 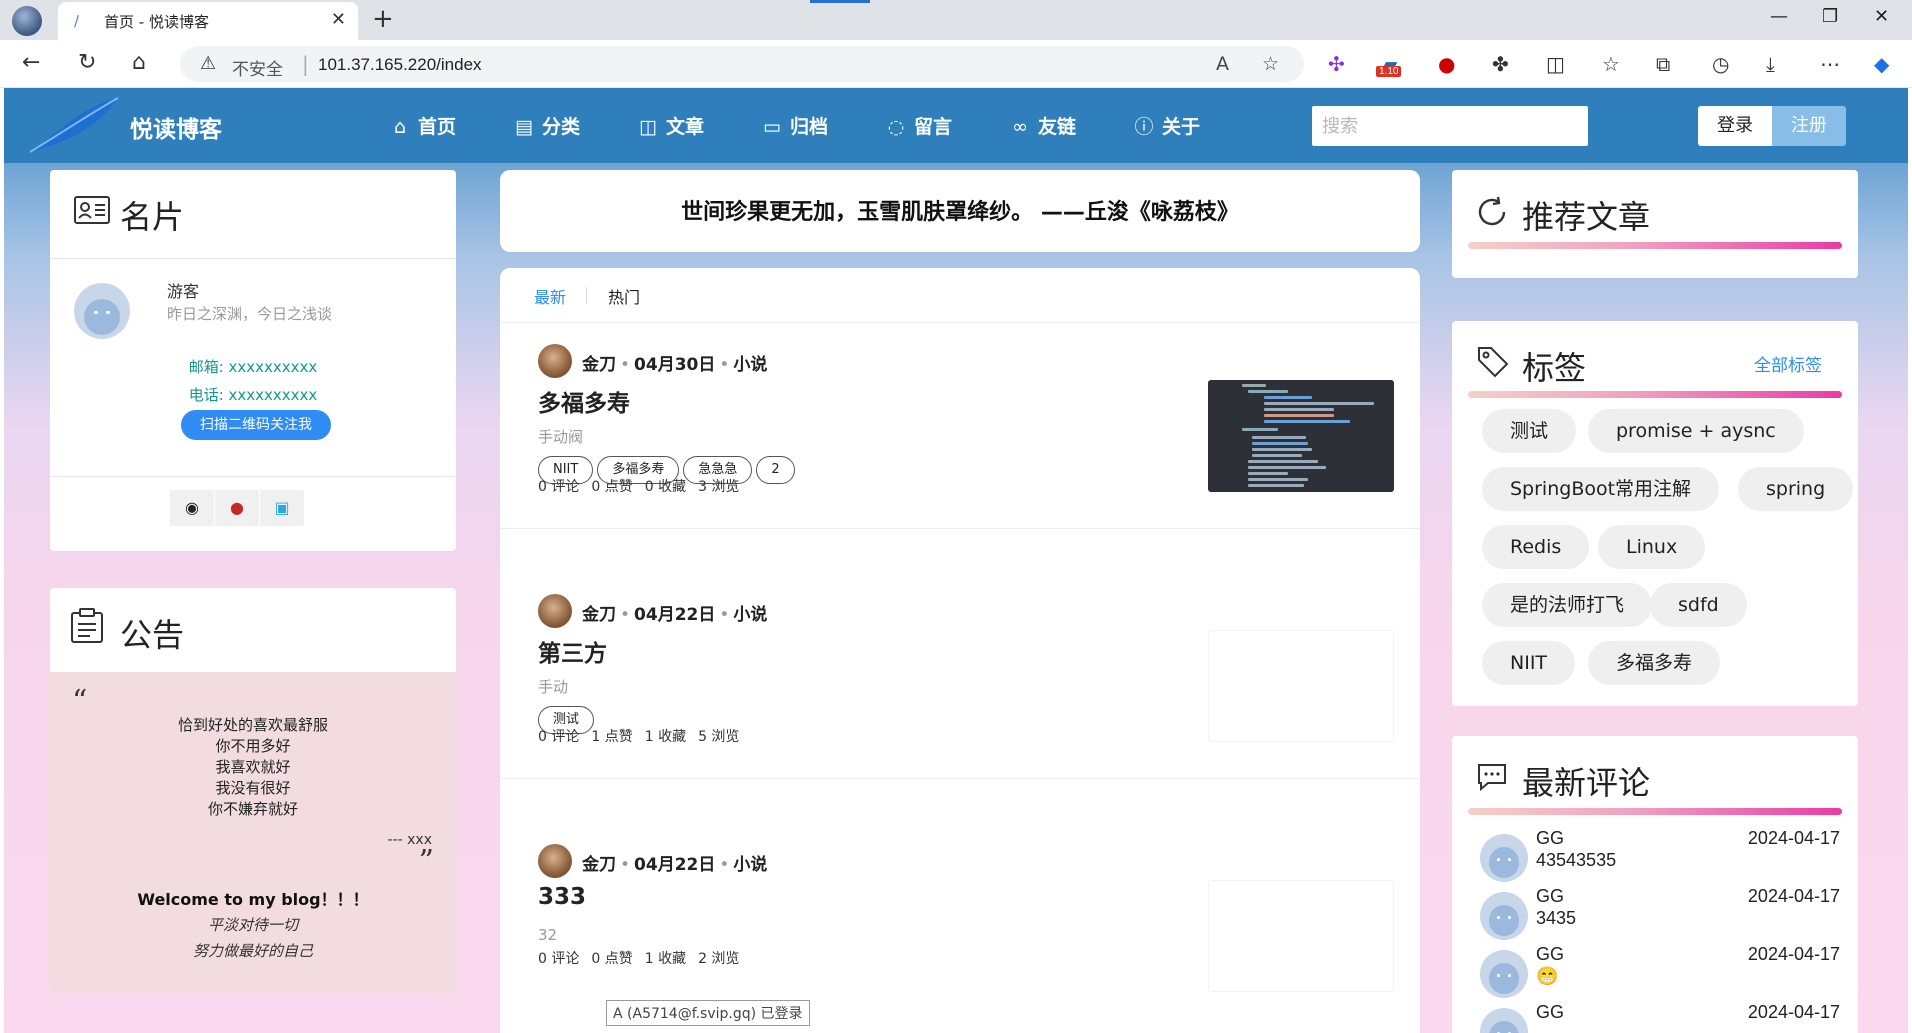 I want to click on warning-icon: ⚠, so click(x=208, y=63).